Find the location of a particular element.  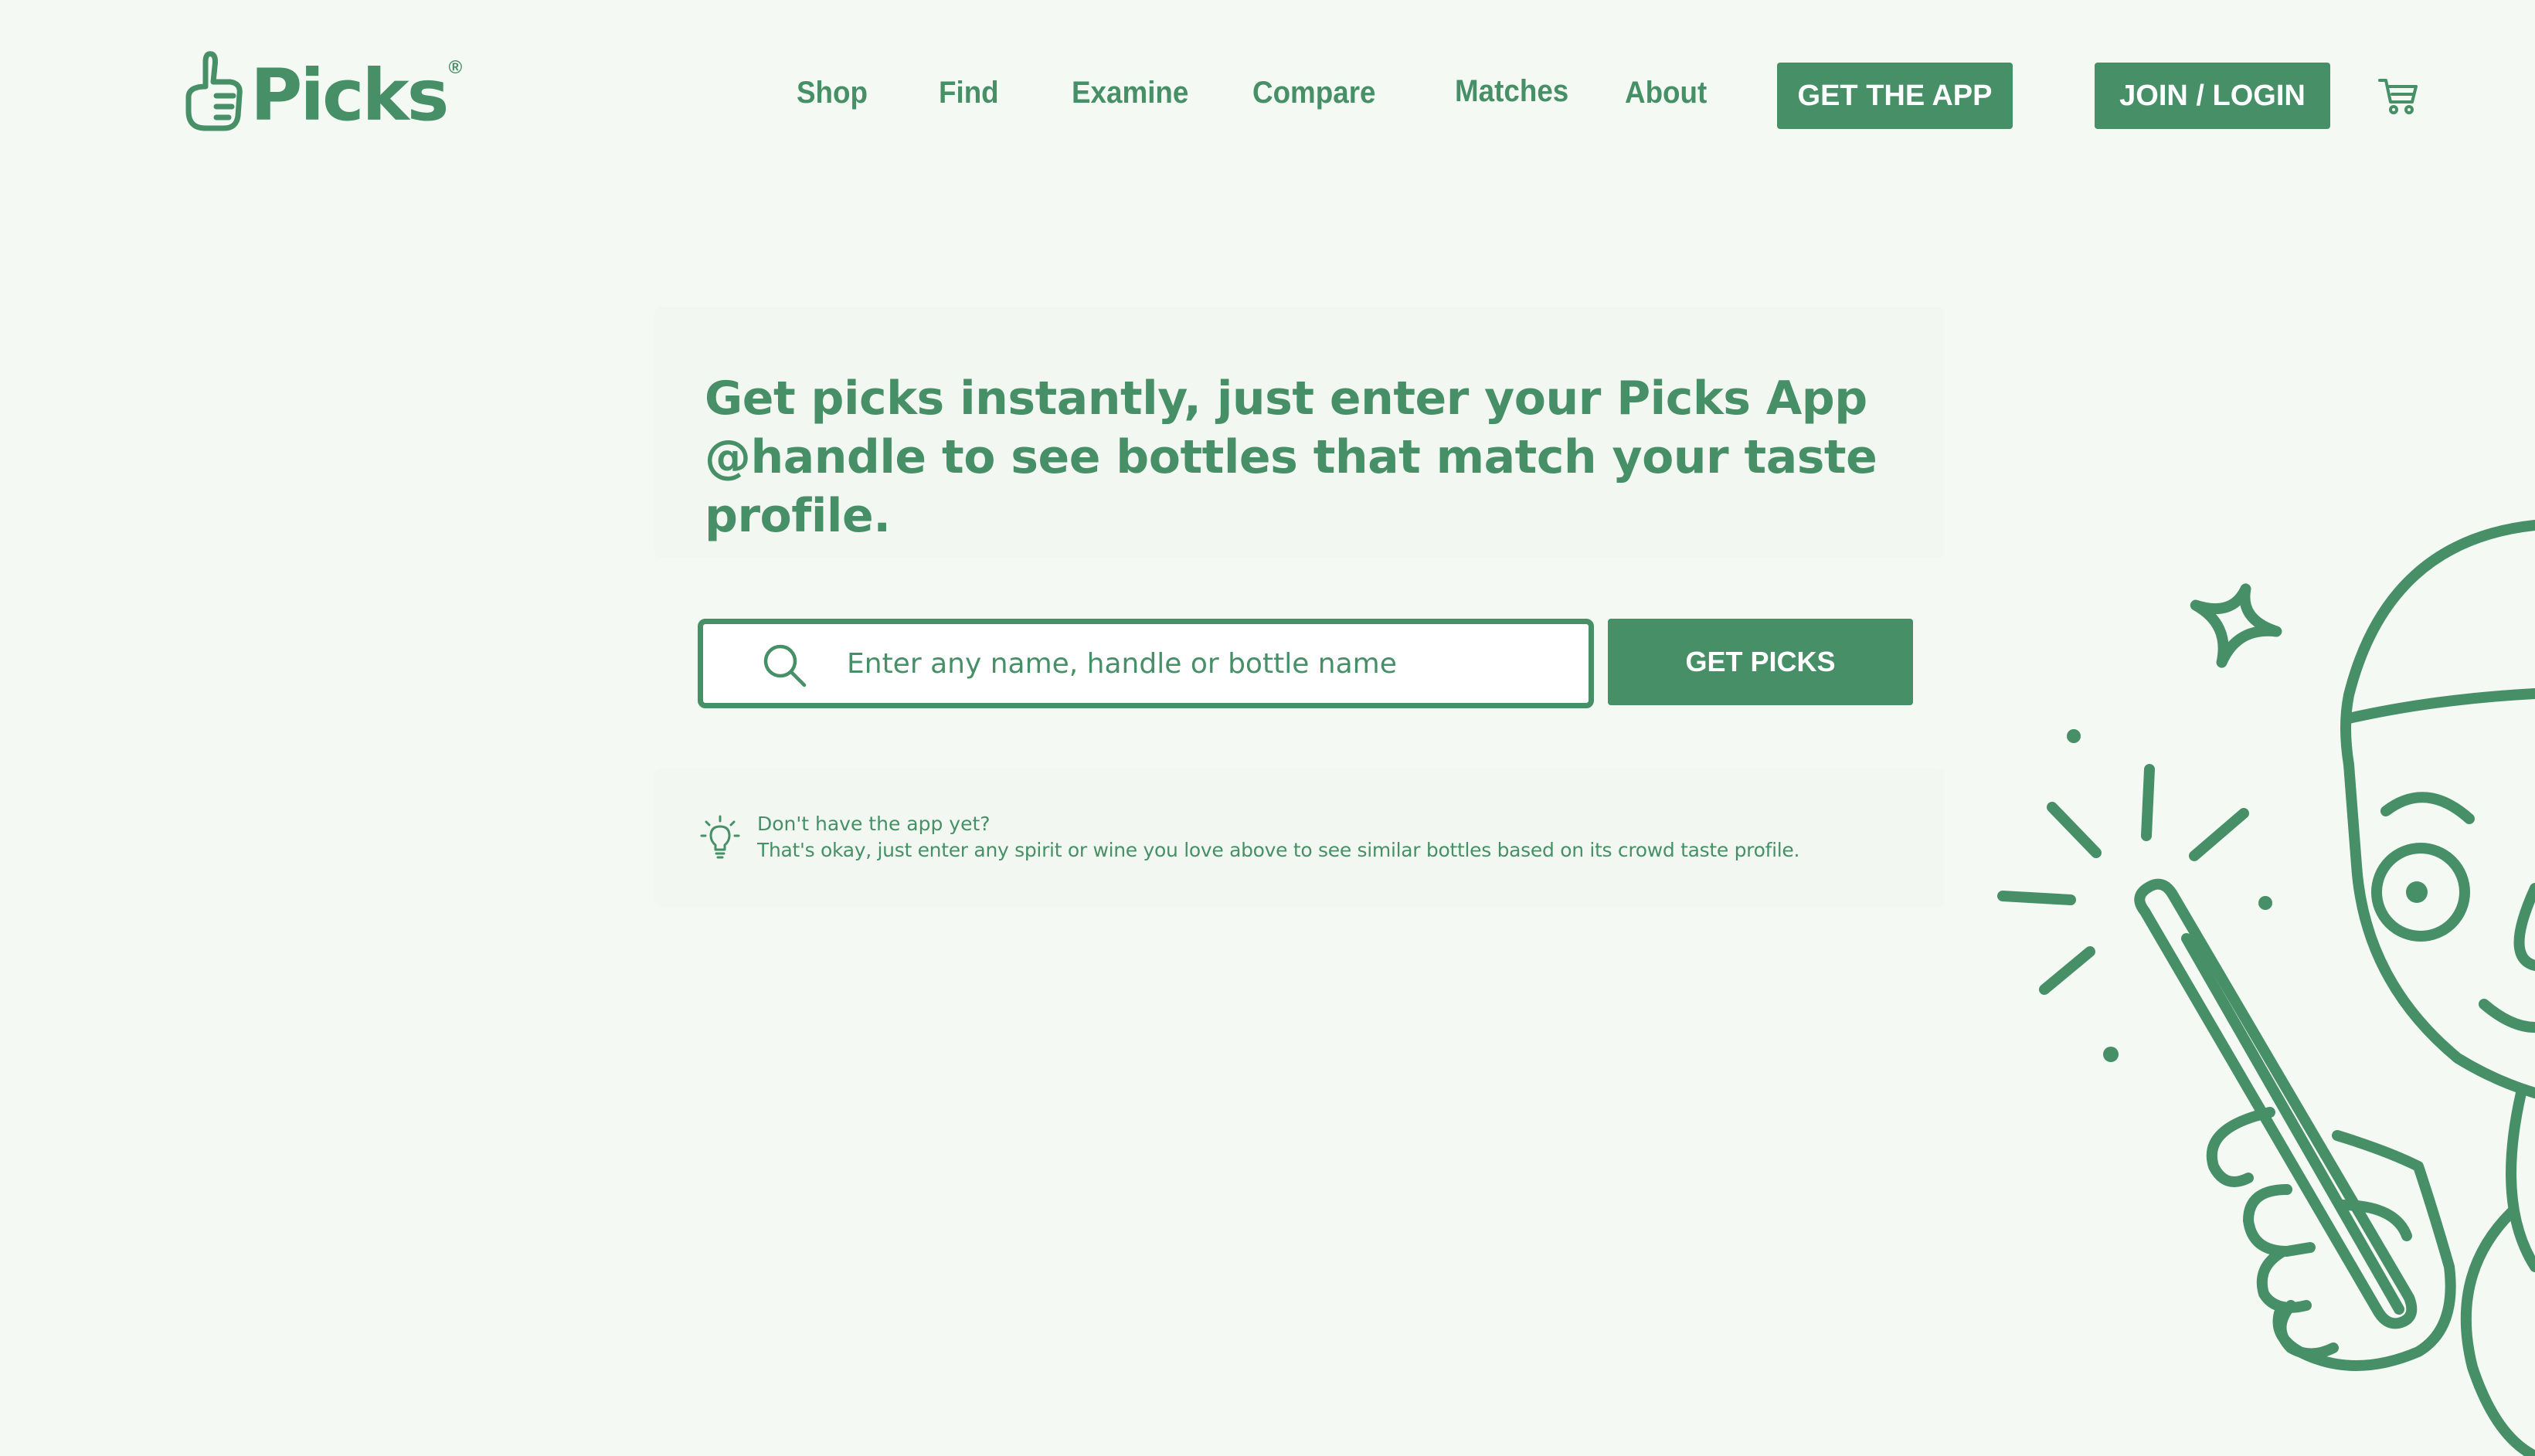

nav-link-shop: Shop is located at coordinates (833, 93).